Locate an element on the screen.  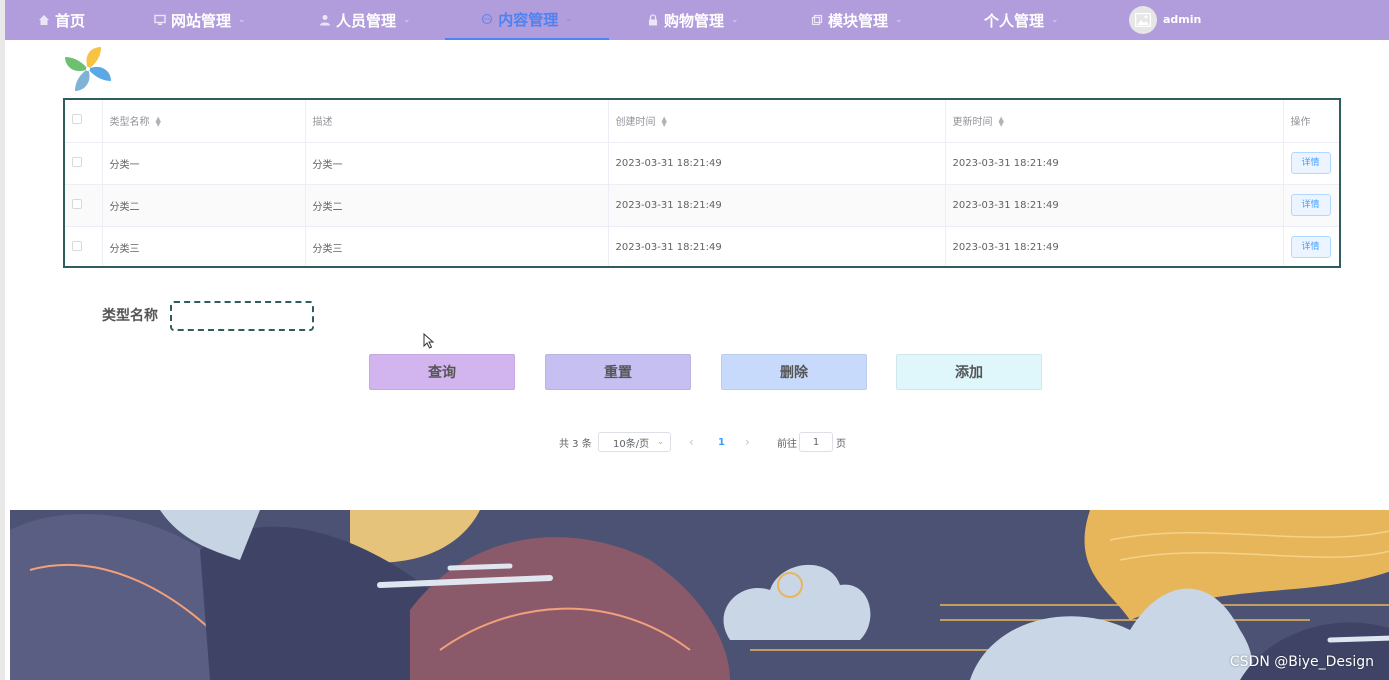
lock-icon is located at coordinates (653, 20).